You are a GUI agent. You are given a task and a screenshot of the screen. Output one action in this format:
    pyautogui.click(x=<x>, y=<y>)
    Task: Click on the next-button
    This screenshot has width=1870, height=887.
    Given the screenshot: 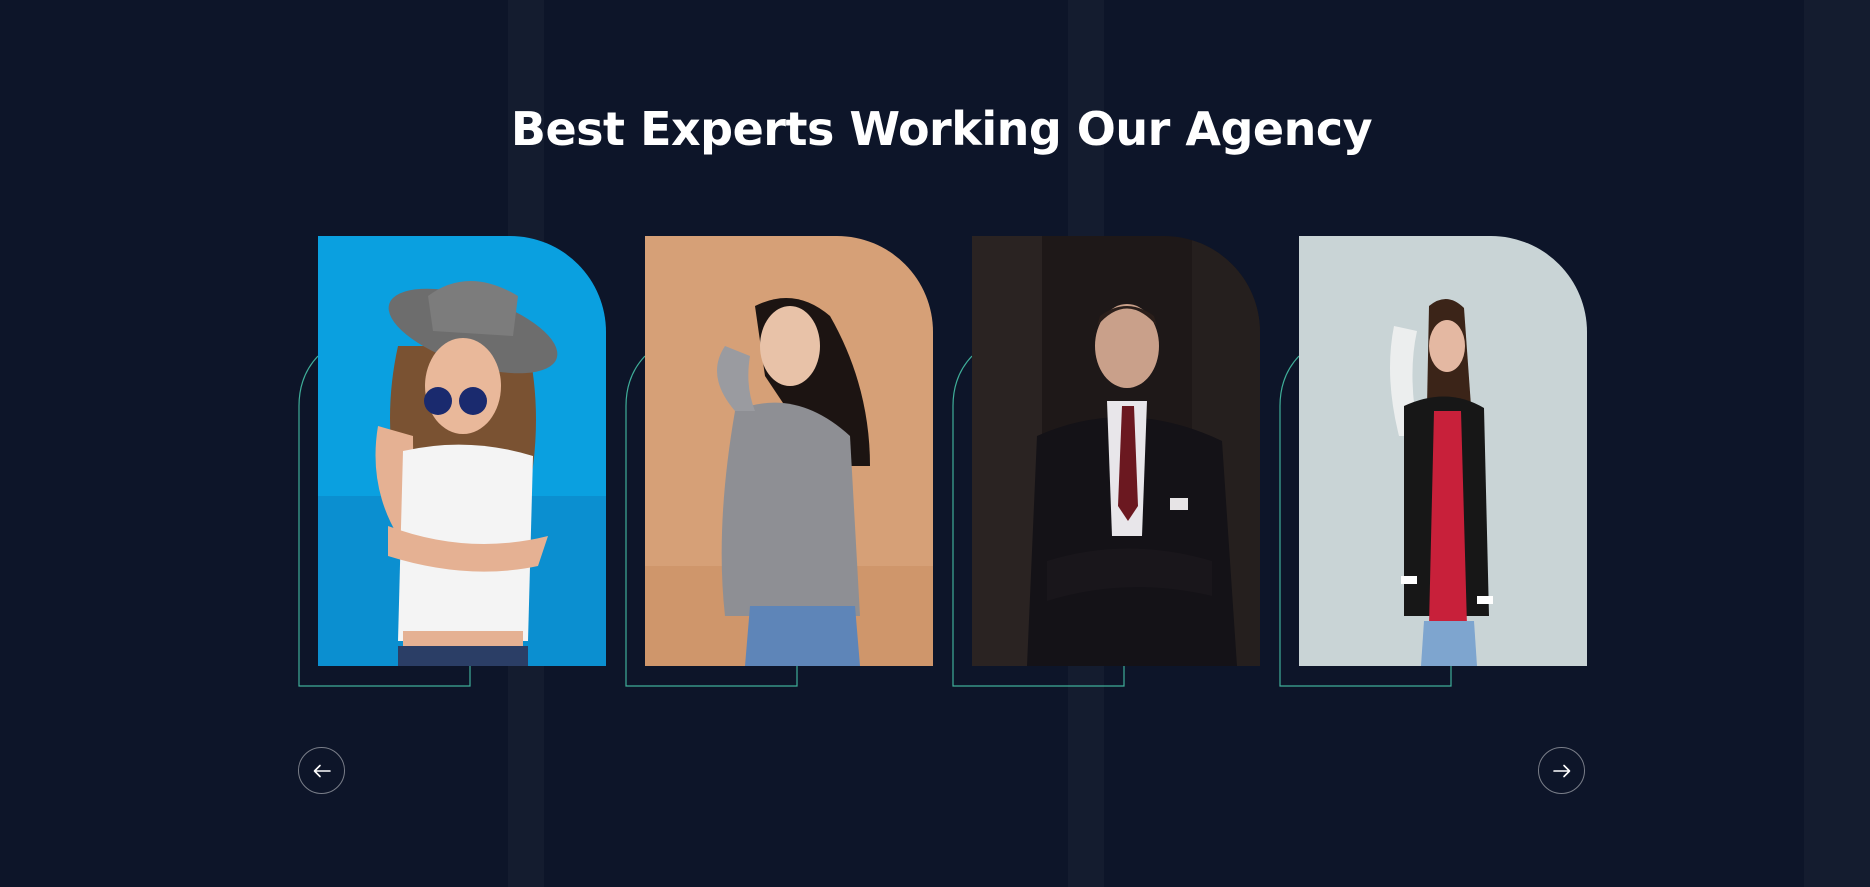 What is the action you would take?
    pyautogui.click(x=1561, y=770)
    